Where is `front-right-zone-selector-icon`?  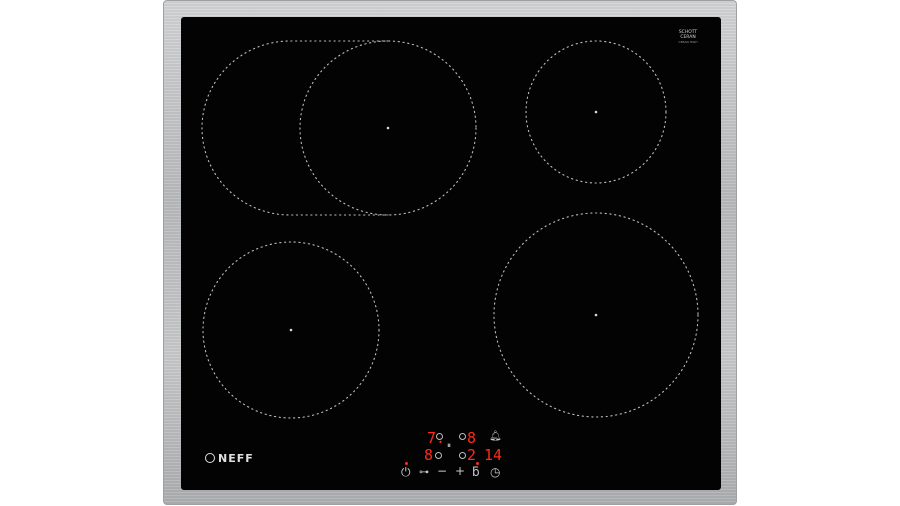 front-right-zone-selector-icon is located at coordinates (462, 455).